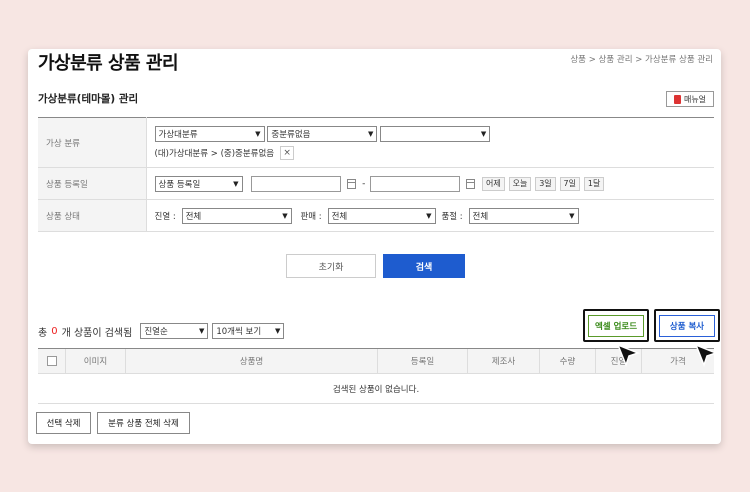 Image resolution: width=750 pixels, height=492 pixels. What do you see at coordinates (225, 152) in the screenshot?
I see `selected-category-tag: (대)가상대분류 > (중)중분류없음 ×` at bounding box center [225, 152].